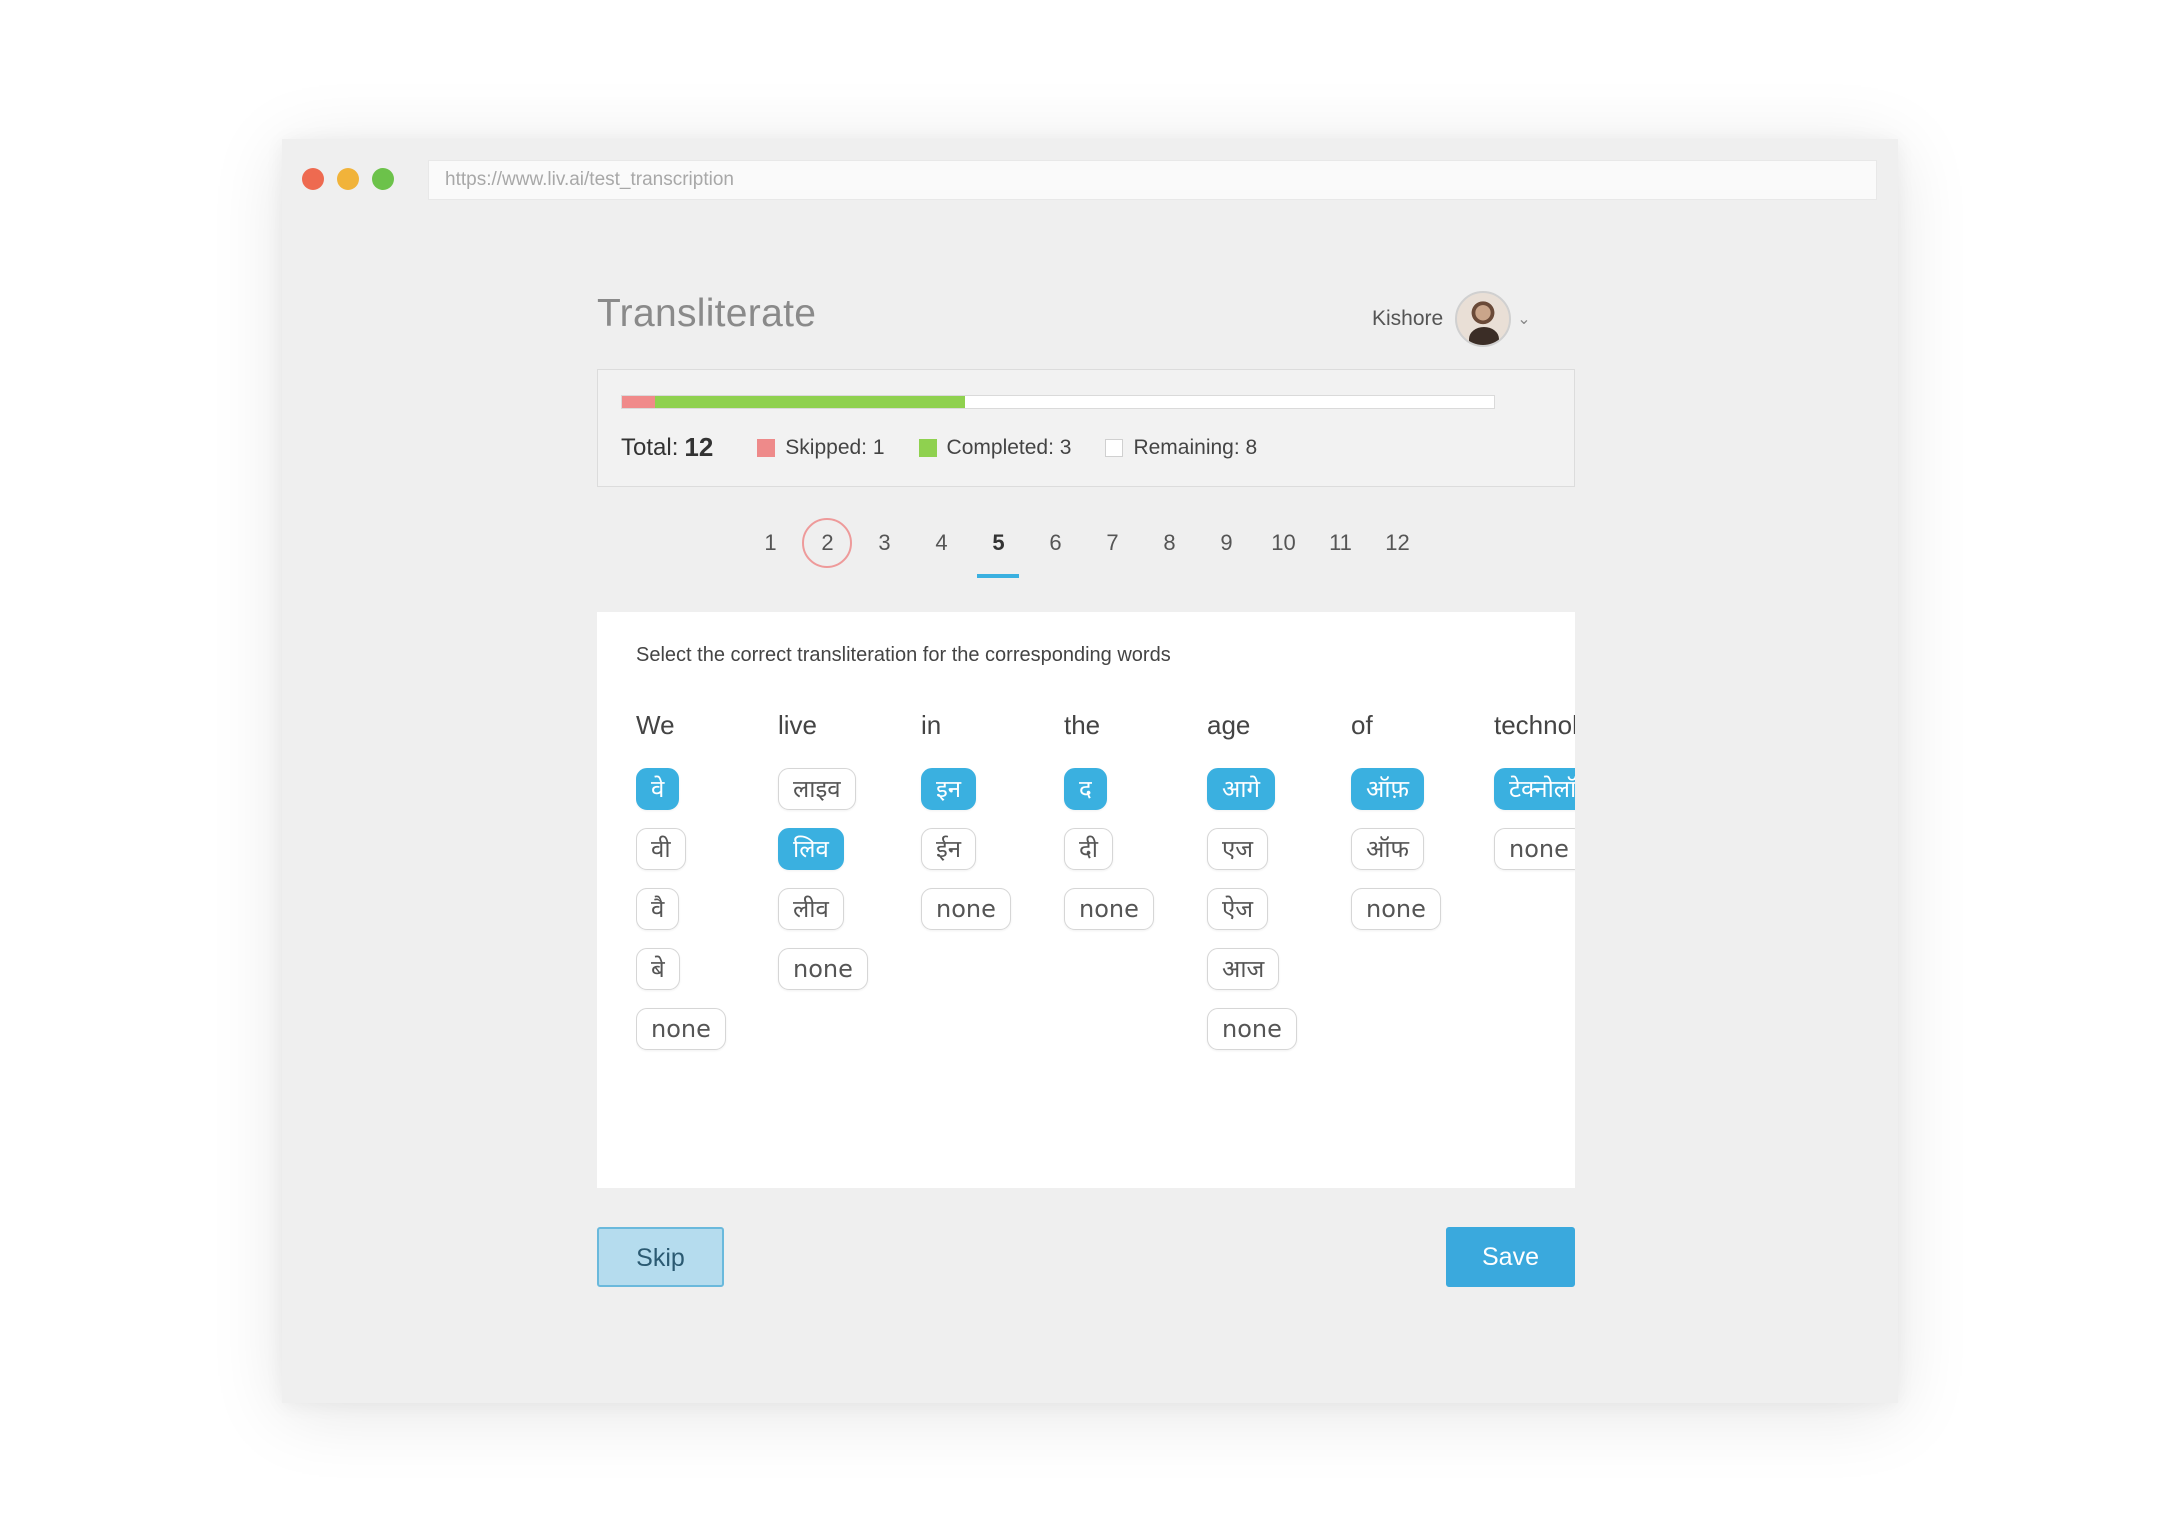  I want to click on option-row: लिव, so click(848, 840).